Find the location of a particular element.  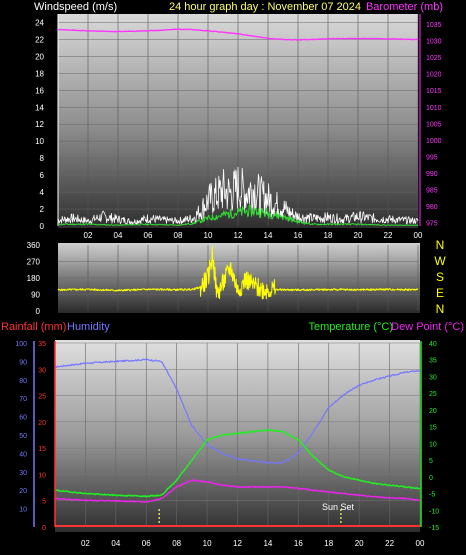

temperature-tick-label: 0 is located at coordinates (431, 478).